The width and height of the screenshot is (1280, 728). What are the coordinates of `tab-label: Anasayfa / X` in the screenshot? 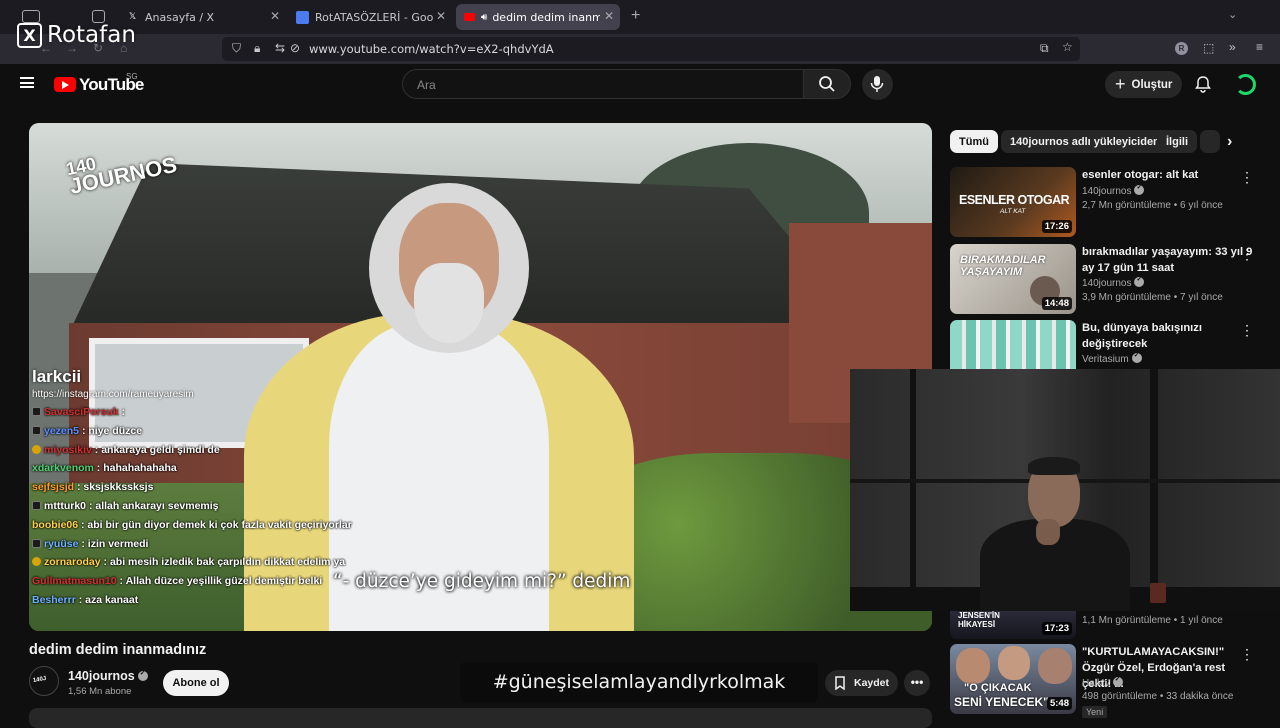 It's located at (180, 17).